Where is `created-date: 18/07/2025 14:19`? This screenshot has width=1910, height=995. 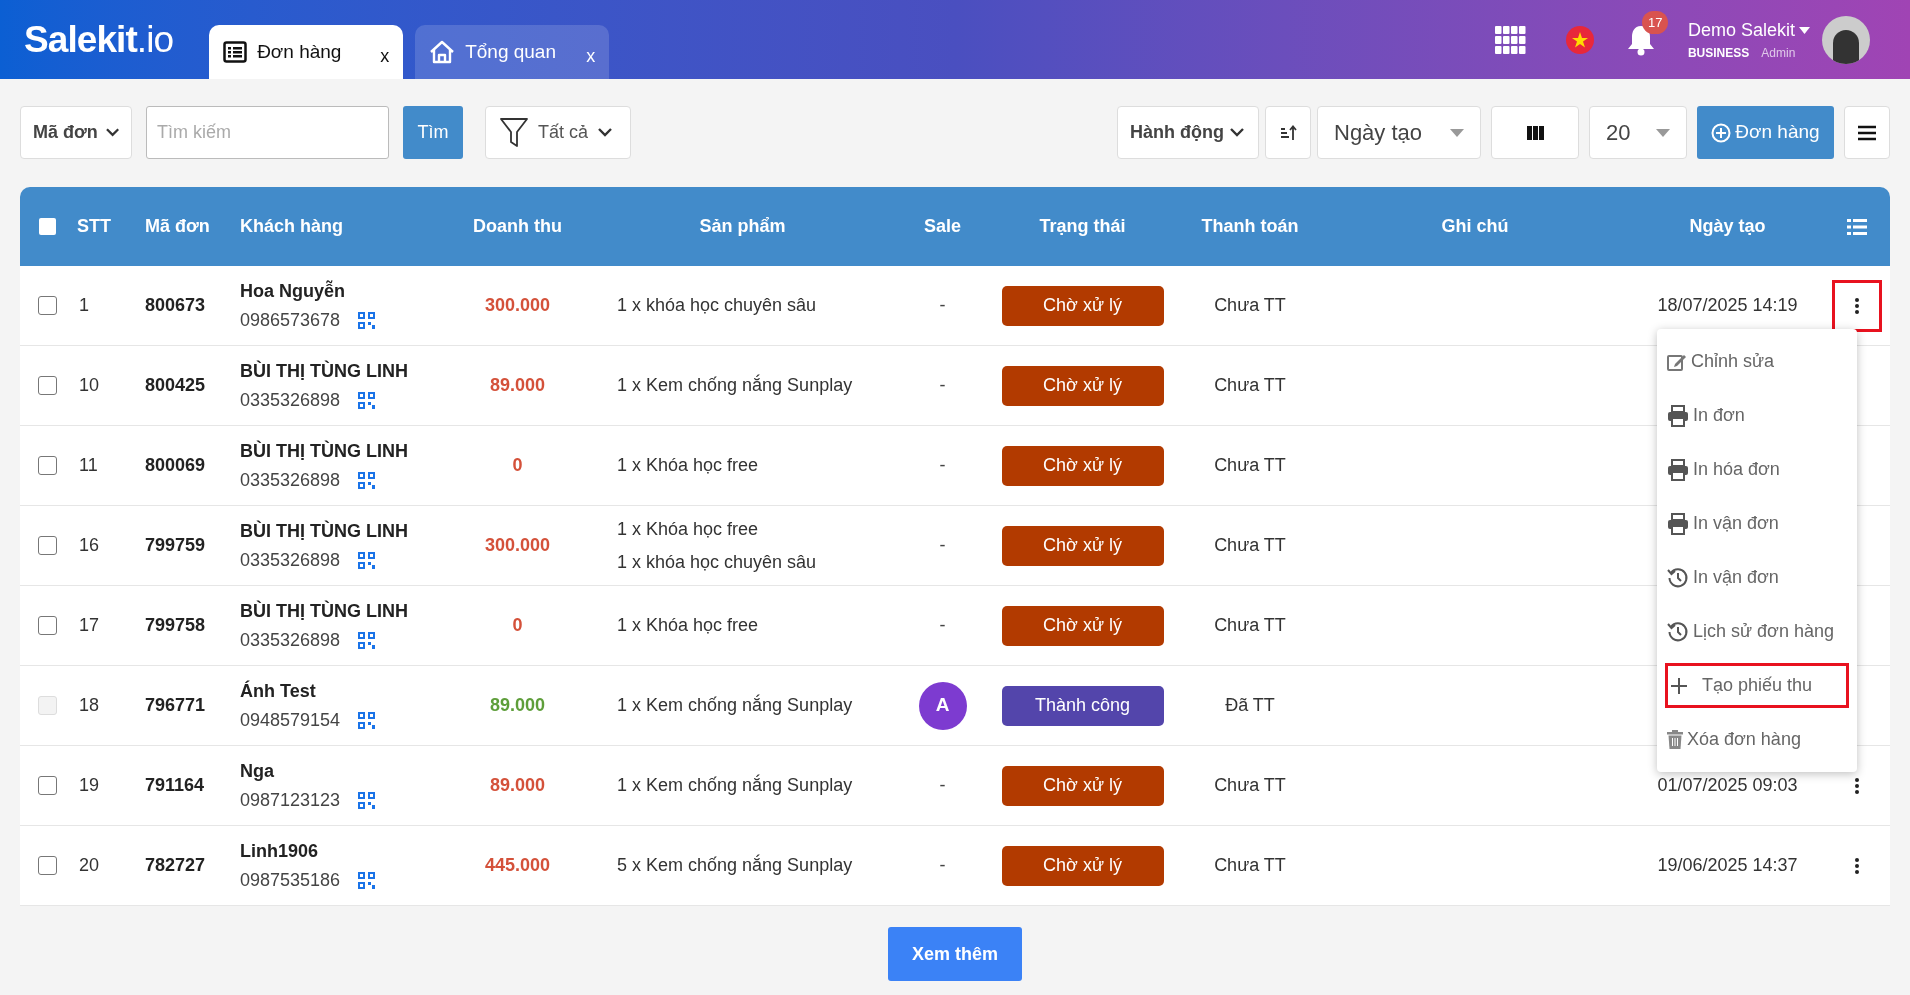 created-date: 18/07/2025 14:19 is located at coordinates (1727, 305).